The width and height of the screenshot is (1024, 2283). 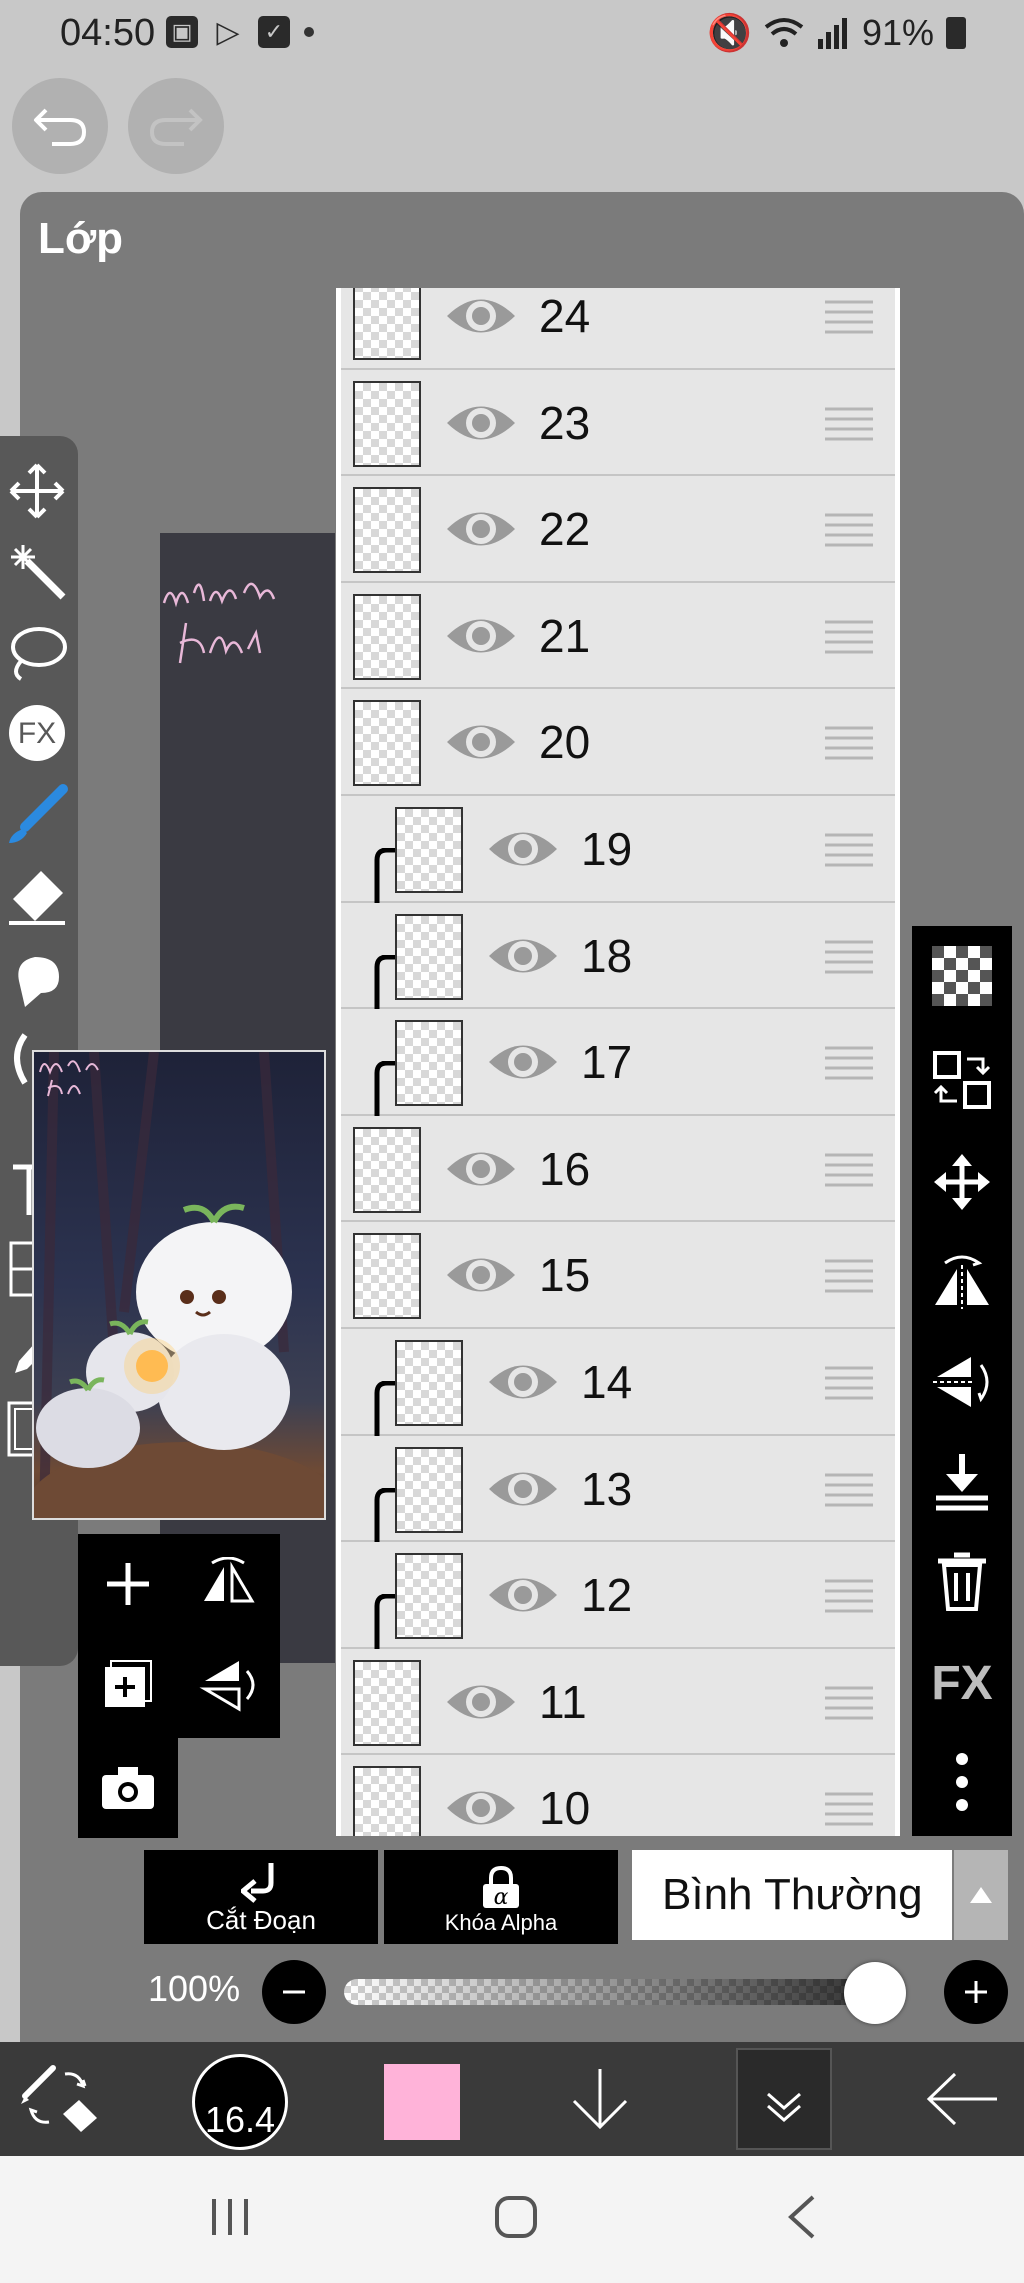 What do you see at coordinates (37, 571) in the screenshot?
I see `magic-wand-tool` at bounding box center [37, 571].